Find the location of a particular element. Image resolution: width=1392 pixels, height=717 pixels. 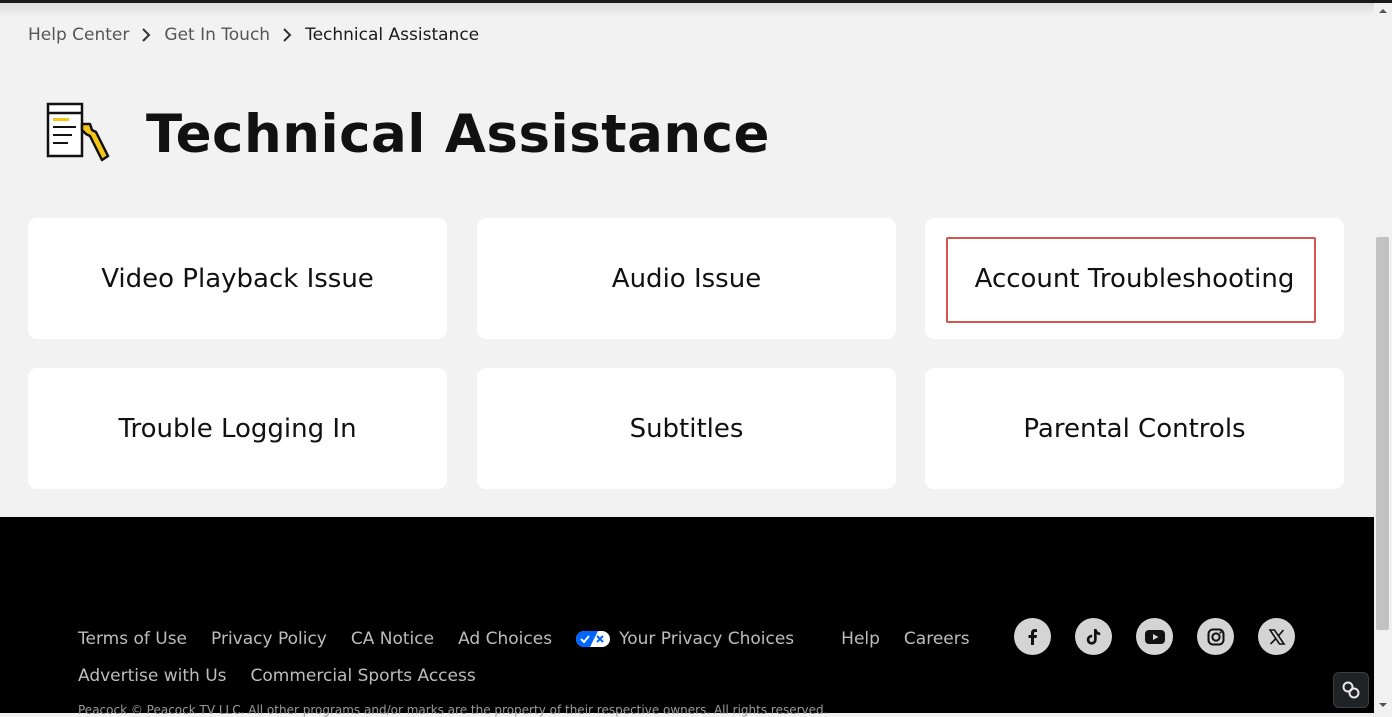

footer-link-your-privacy-choices: Your Privacy Choices is located at coordinates (685, 639).